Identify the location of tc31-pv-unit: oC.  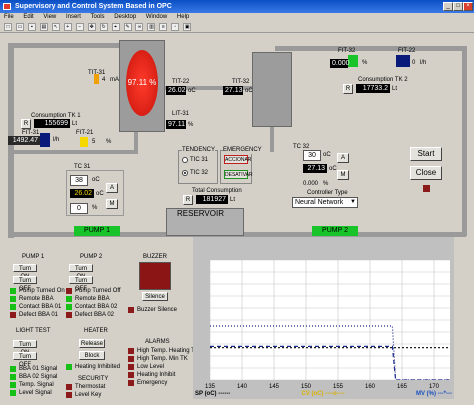
(100, 194).